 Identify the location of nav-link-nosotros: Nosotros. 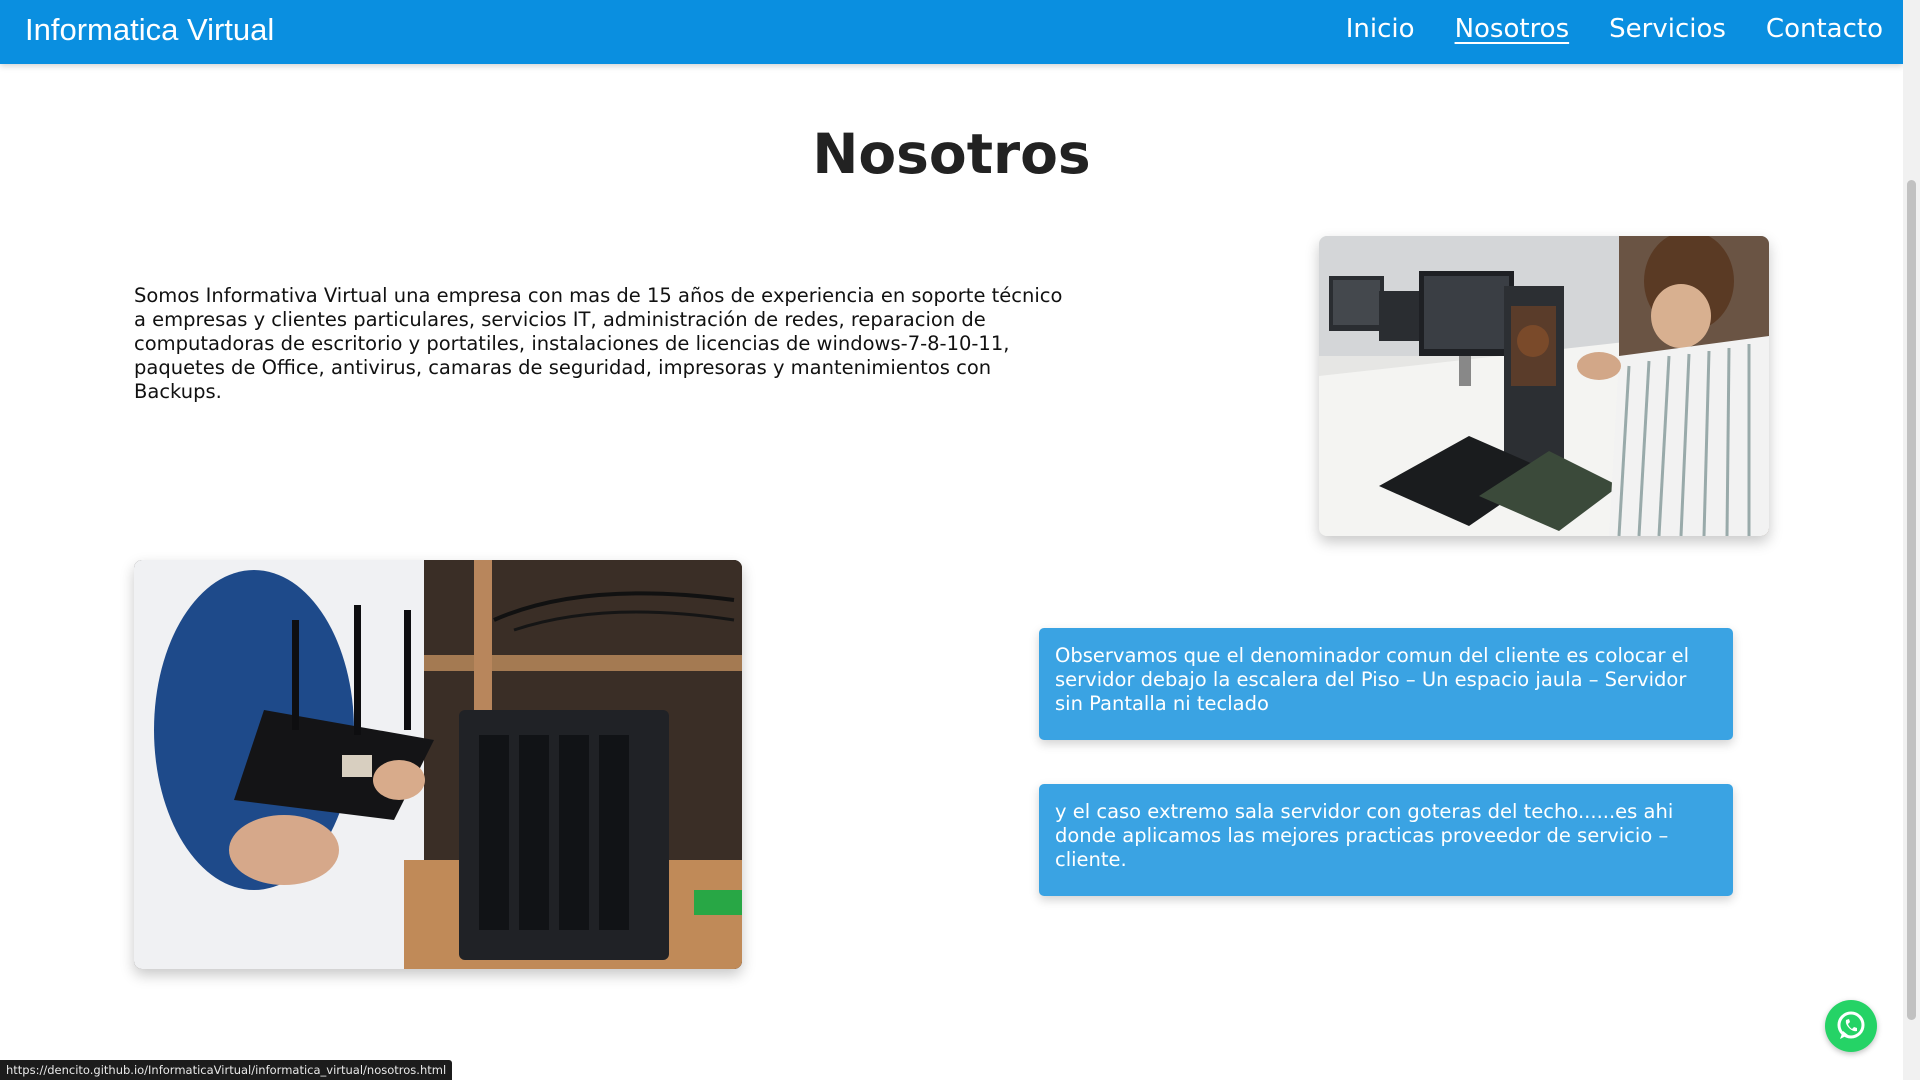
(1512, 29).